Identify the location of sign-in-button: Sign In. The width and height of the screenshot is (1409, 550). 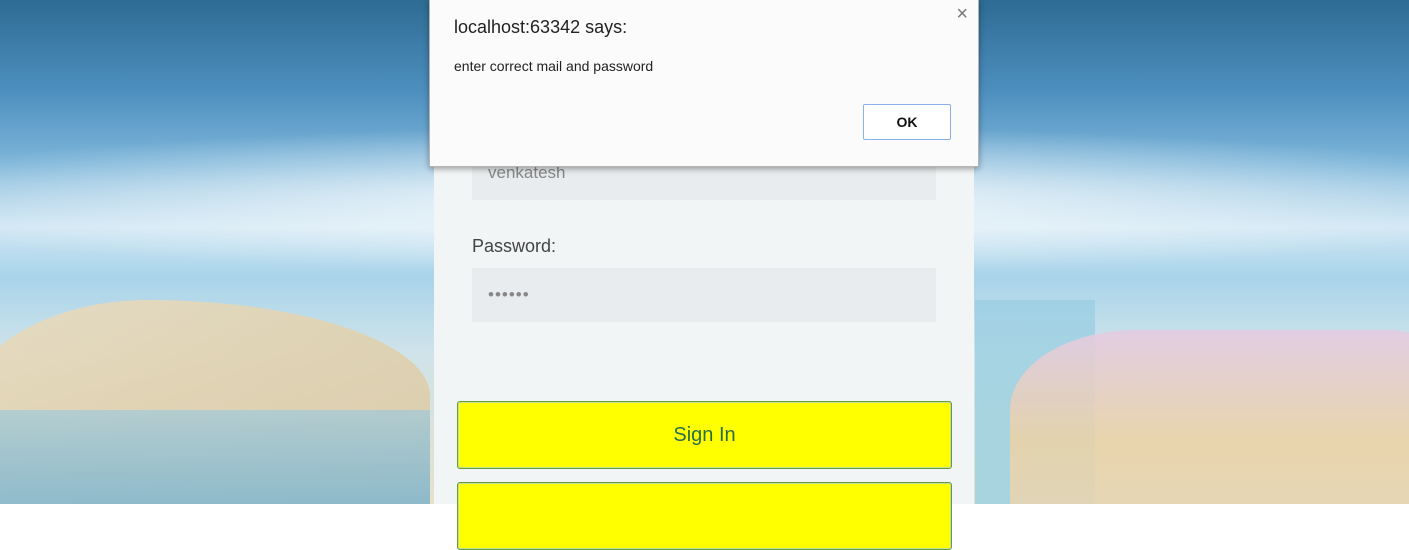
(704, 435).